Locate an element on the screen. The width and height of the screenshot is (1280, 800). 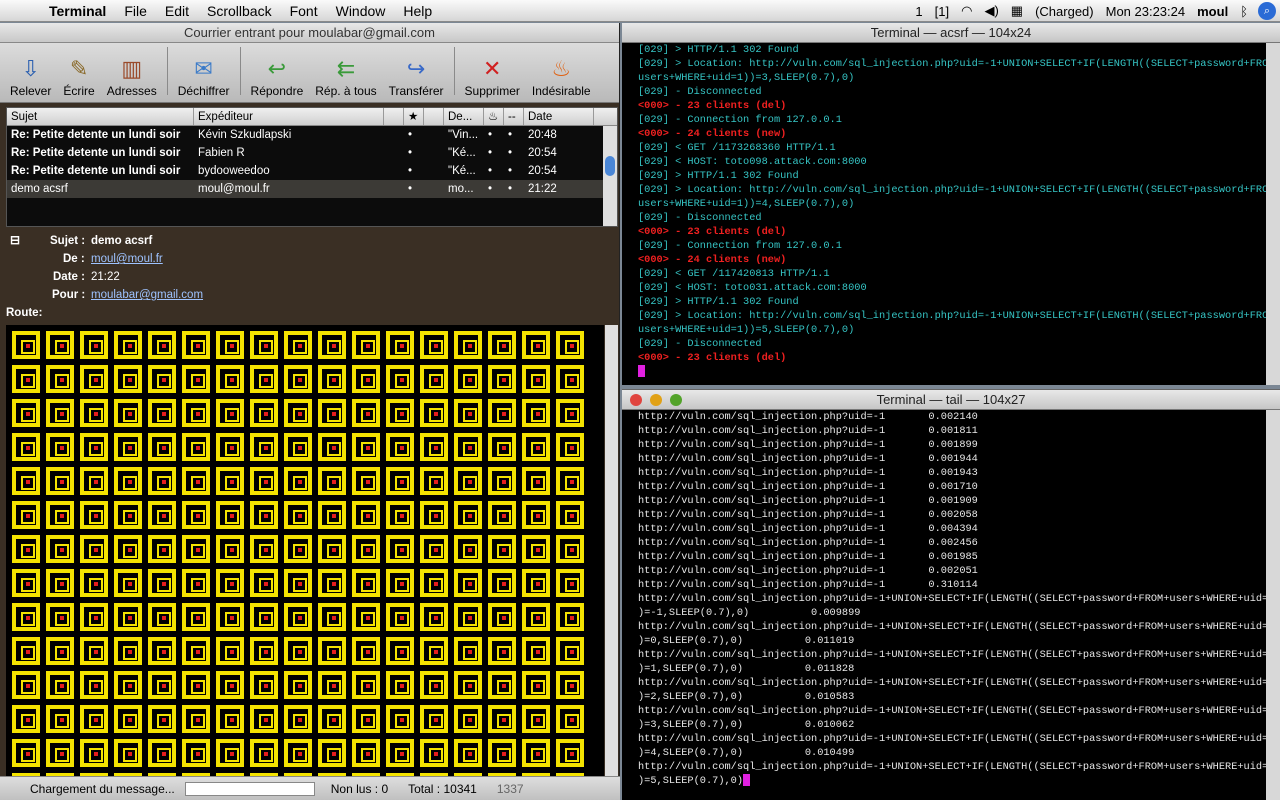
decrypt-button: ✉ Déchiffrer is located at coordinates (204, 77).